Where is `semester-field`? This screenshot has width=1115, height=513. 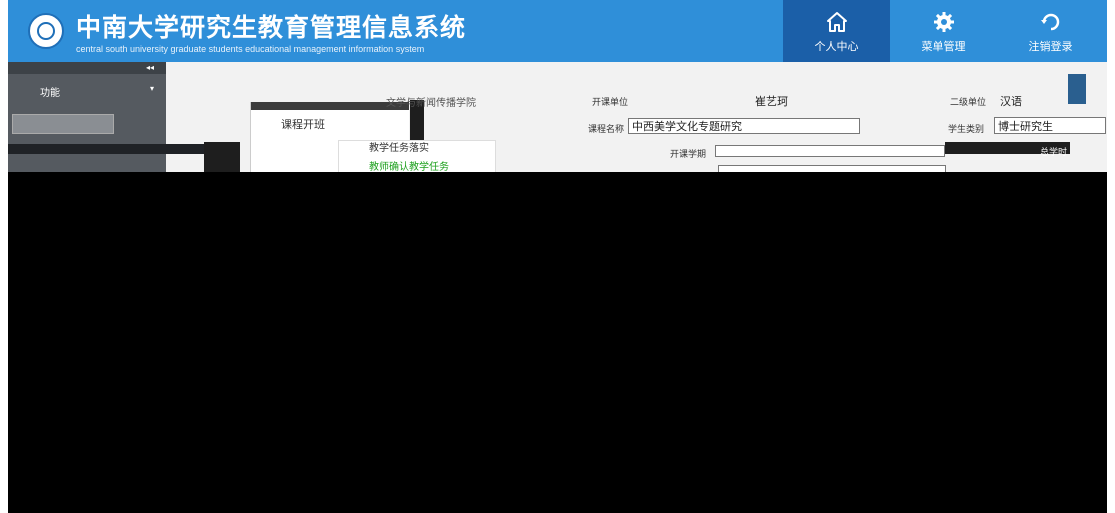
semester-field is located at coordinates (830, 151).